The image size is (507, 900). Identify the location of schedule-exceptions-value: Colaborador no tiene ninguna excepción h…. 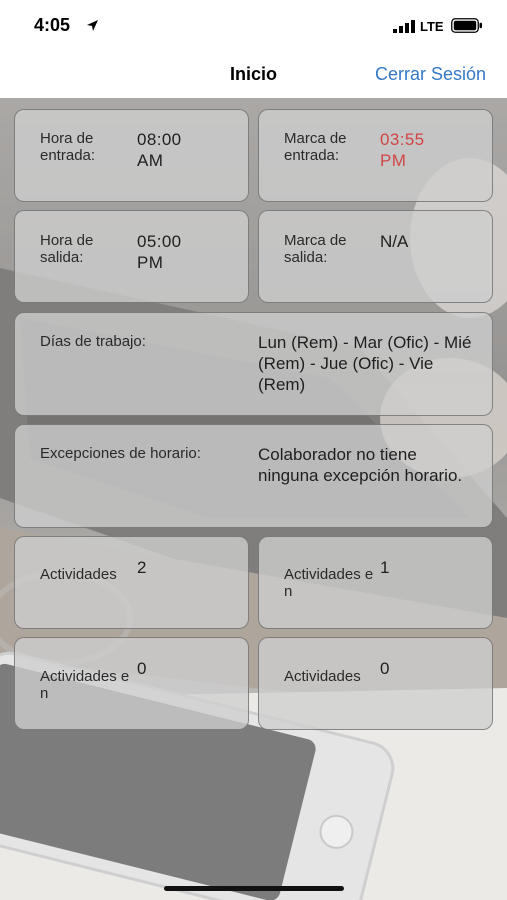
(360, 465).